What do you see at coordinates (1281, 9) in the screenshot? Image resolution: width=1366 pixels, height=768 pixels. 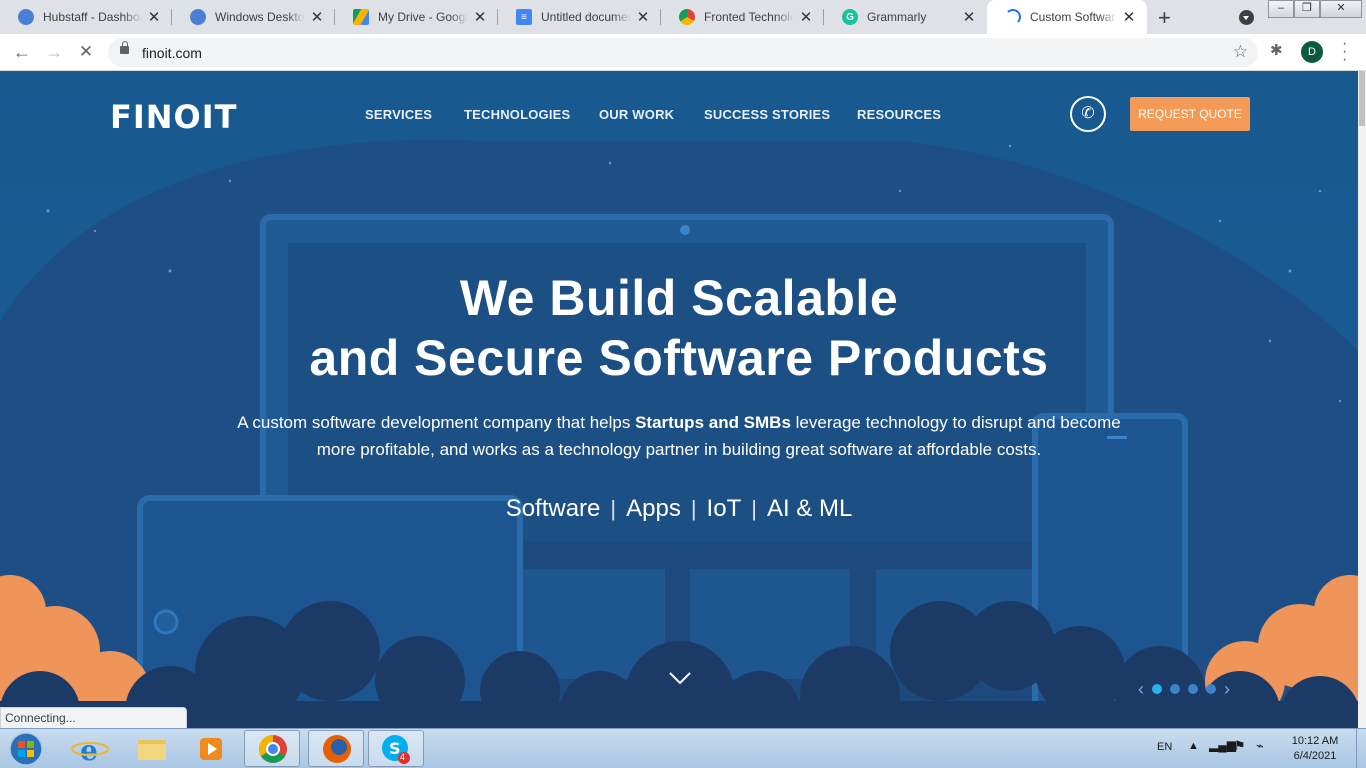 I see `minimize-button: –` at bounding box center [1281, 9].